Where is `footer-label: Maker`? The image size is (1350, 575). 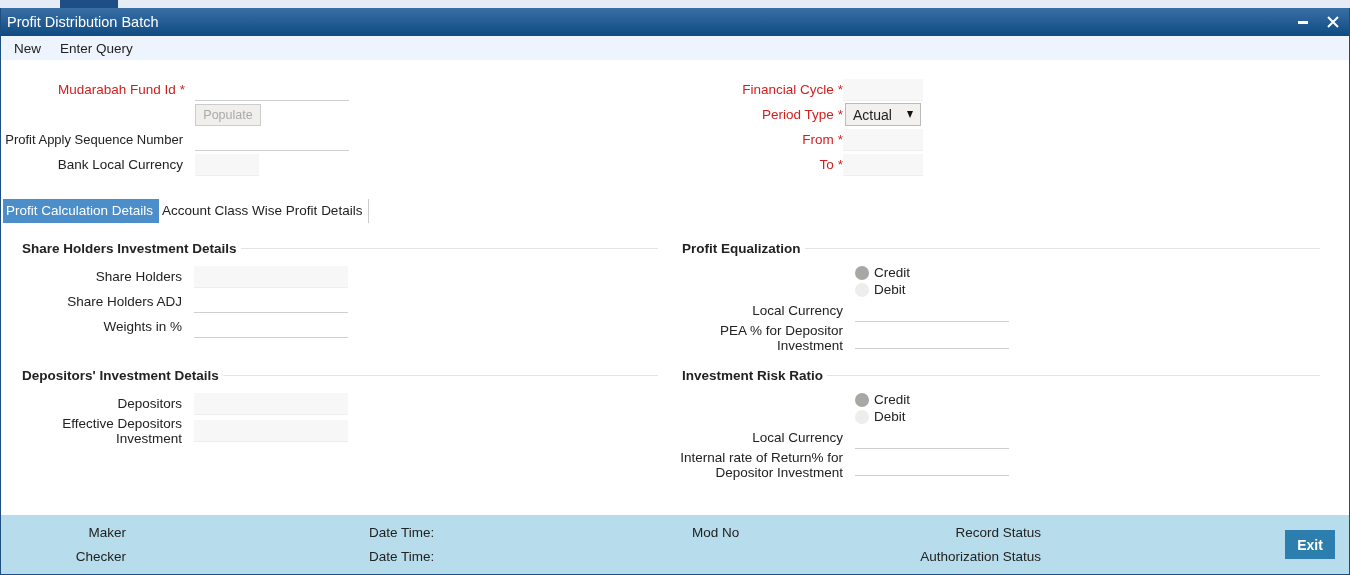 footer-label: Maker is located at coordinates (106, 532).